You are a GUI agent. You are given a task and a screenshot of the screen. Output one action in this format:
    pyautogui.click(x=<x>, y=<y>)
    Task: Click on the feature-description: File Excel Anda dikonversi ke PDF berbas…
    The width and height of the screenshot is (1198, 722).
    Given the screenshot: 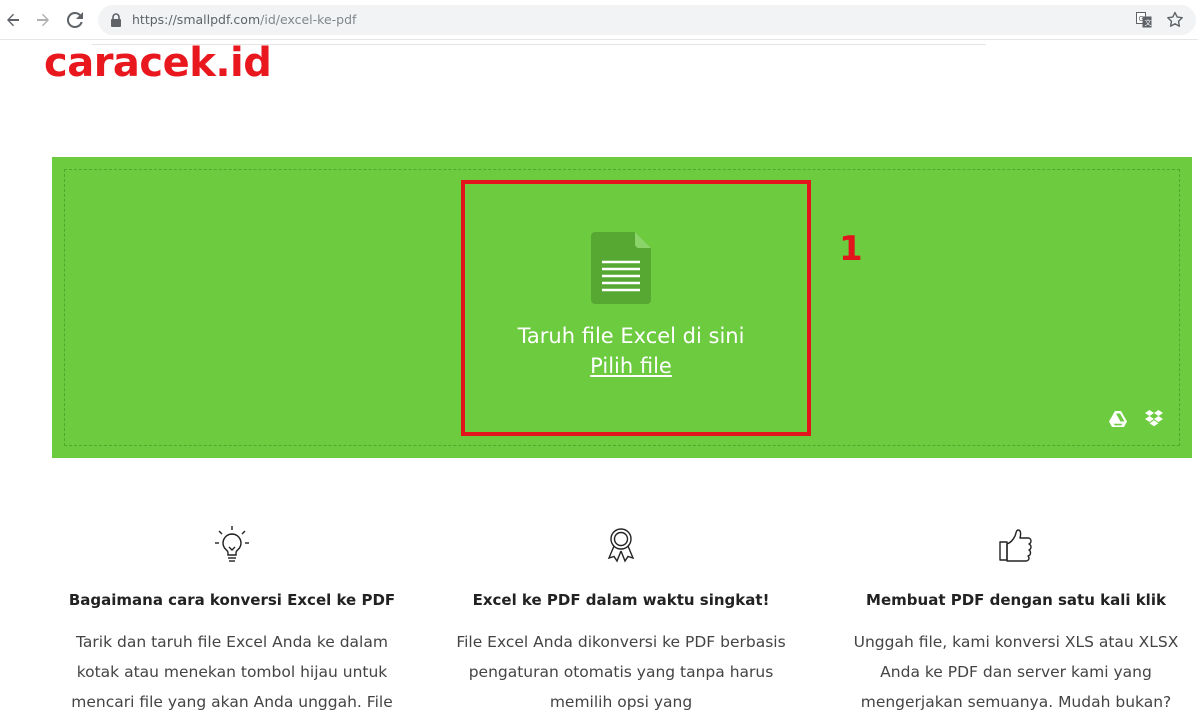 What is the action you would take?
    pyautogui.click(x=621, y=672)
    